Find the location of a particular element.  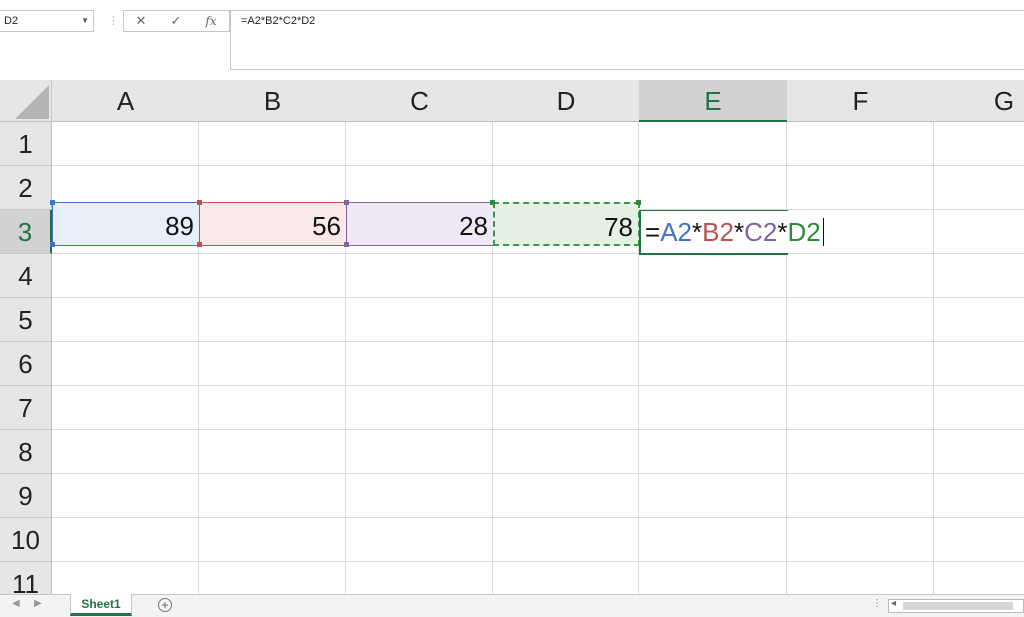

formula-input: =A2*B2*C2*D2 is located at coordinates (627, 40).